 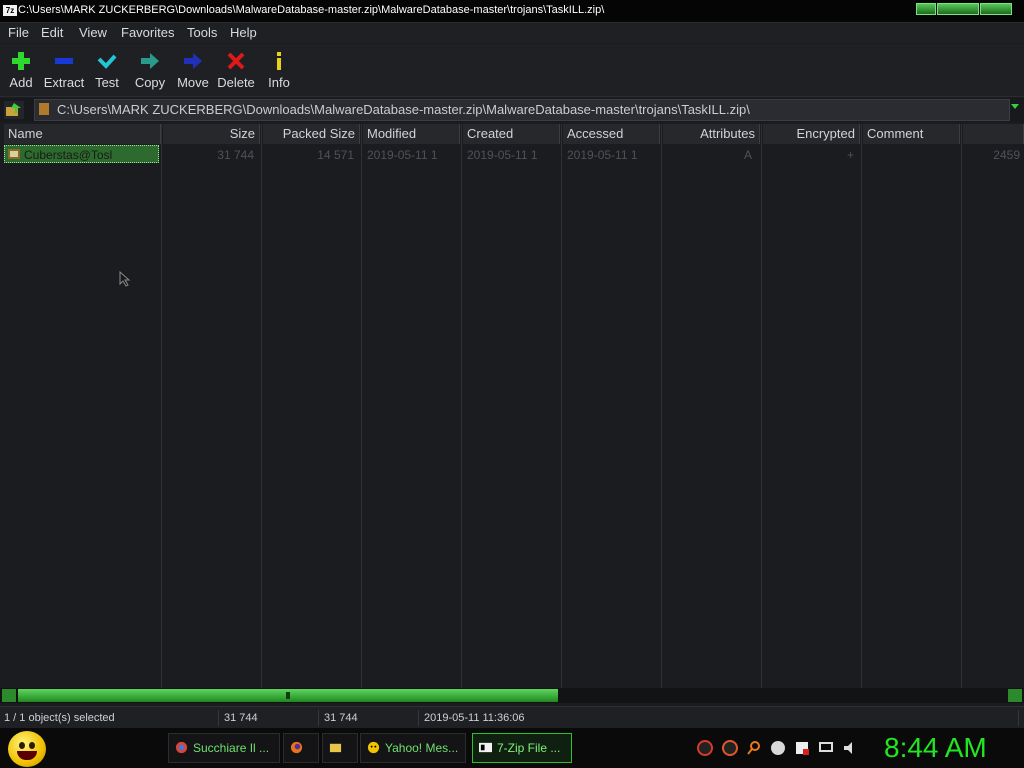 What do you see at coordinates (826, 748) in the screenshot?
I see `tray-network-icon` at bounding box center [826, 748].